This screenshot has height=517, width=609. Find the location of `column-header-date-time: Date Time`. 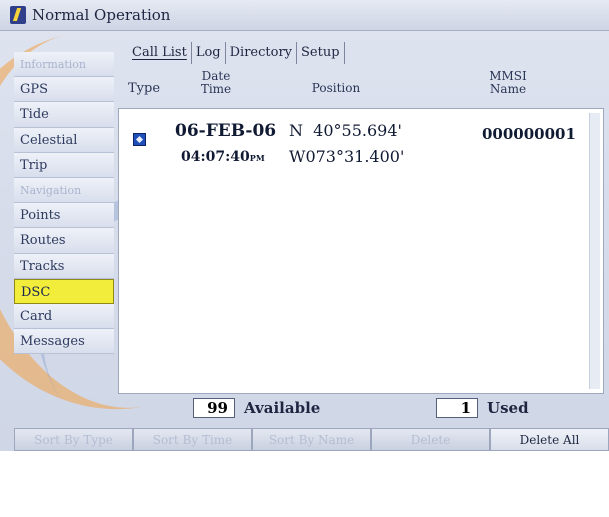

column-header-date-time: Date Time is located at coordinates (216, 83).